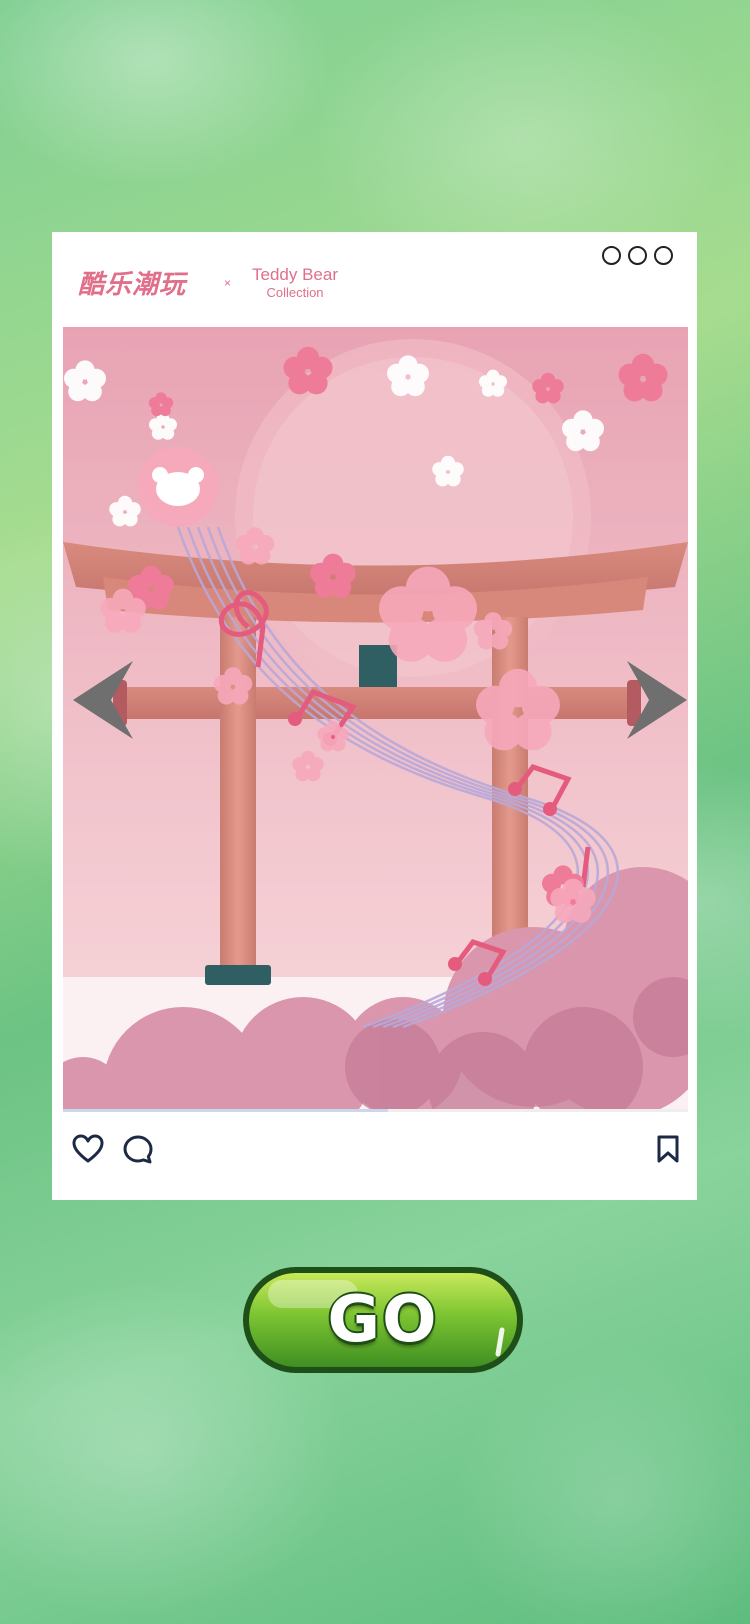  Describe the element at coordinates (668, 1151) in the screenshot. I see `bookmark-icon` at that location.